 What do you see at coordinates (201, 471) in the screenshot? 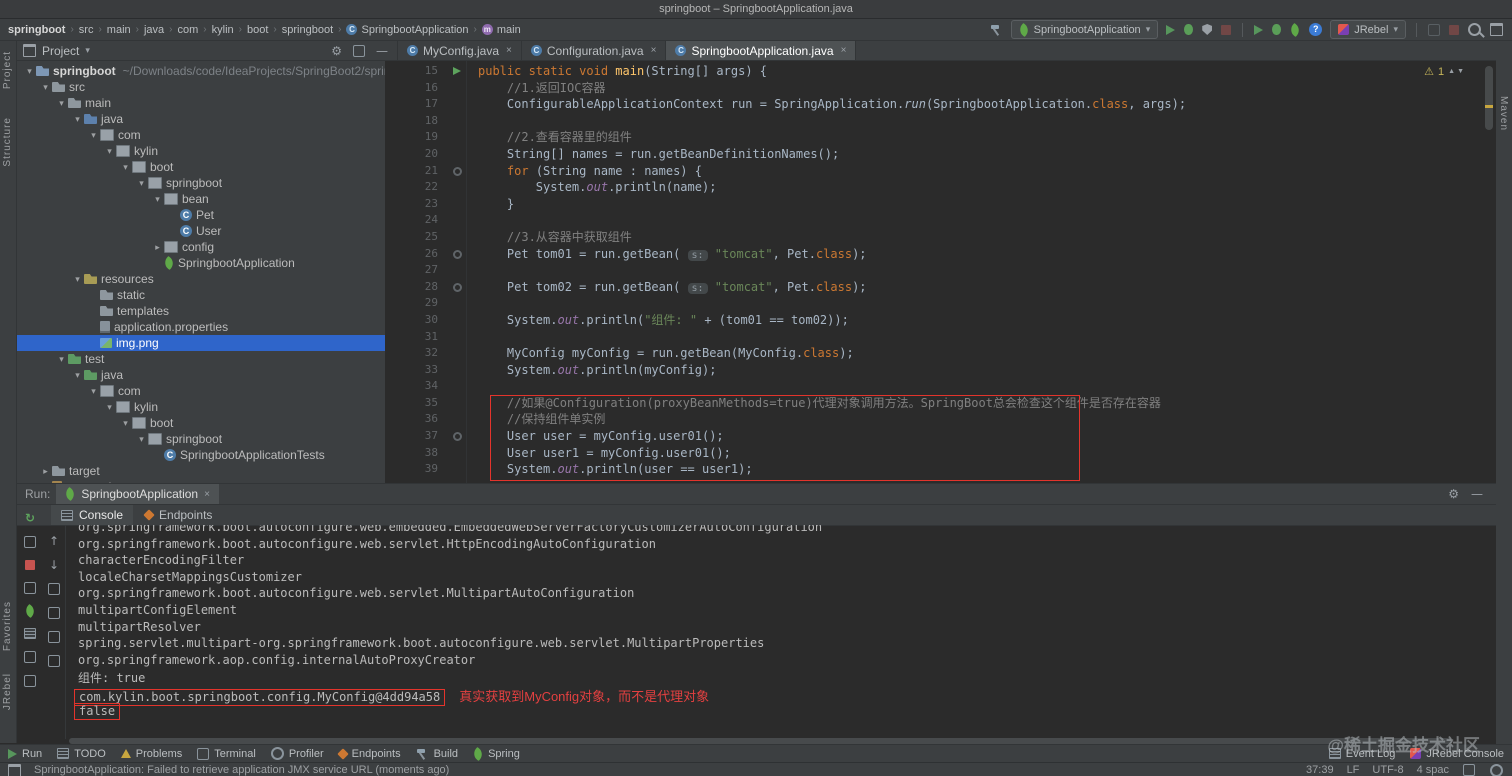
I see `tree-item: ▸ target` at bounding box center [201, 471].